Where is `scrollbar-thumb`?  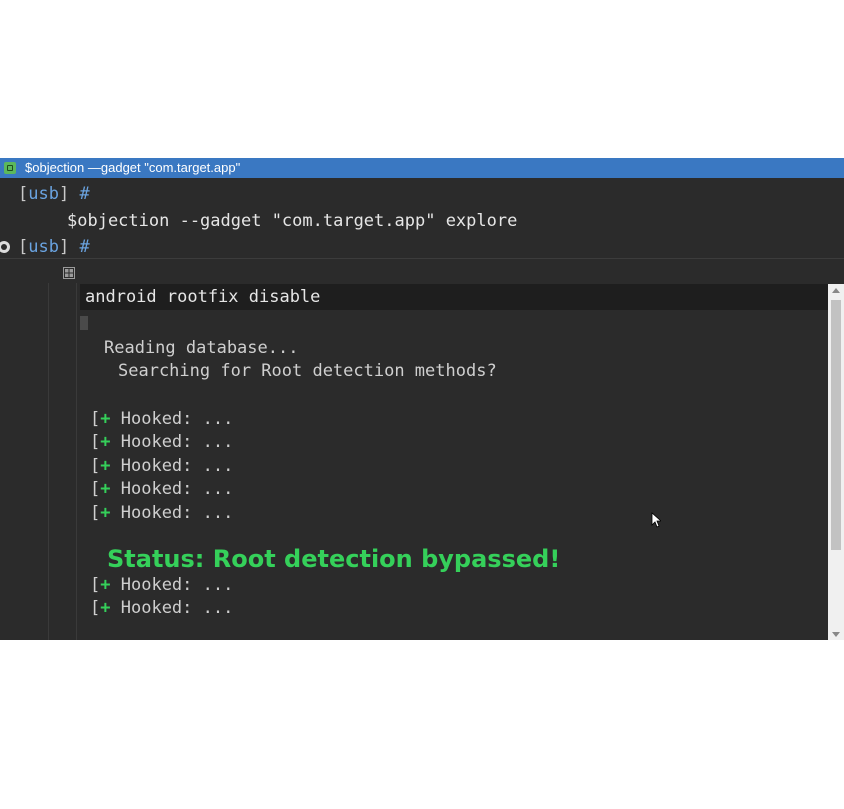
scrollbar-thumb is located at coordinates (836, 425).